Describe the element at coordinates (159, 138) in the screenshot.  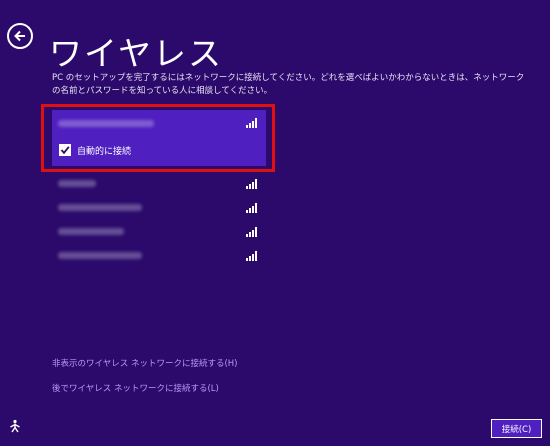
I see `network-item-selected: 自動的に接続` at that location.